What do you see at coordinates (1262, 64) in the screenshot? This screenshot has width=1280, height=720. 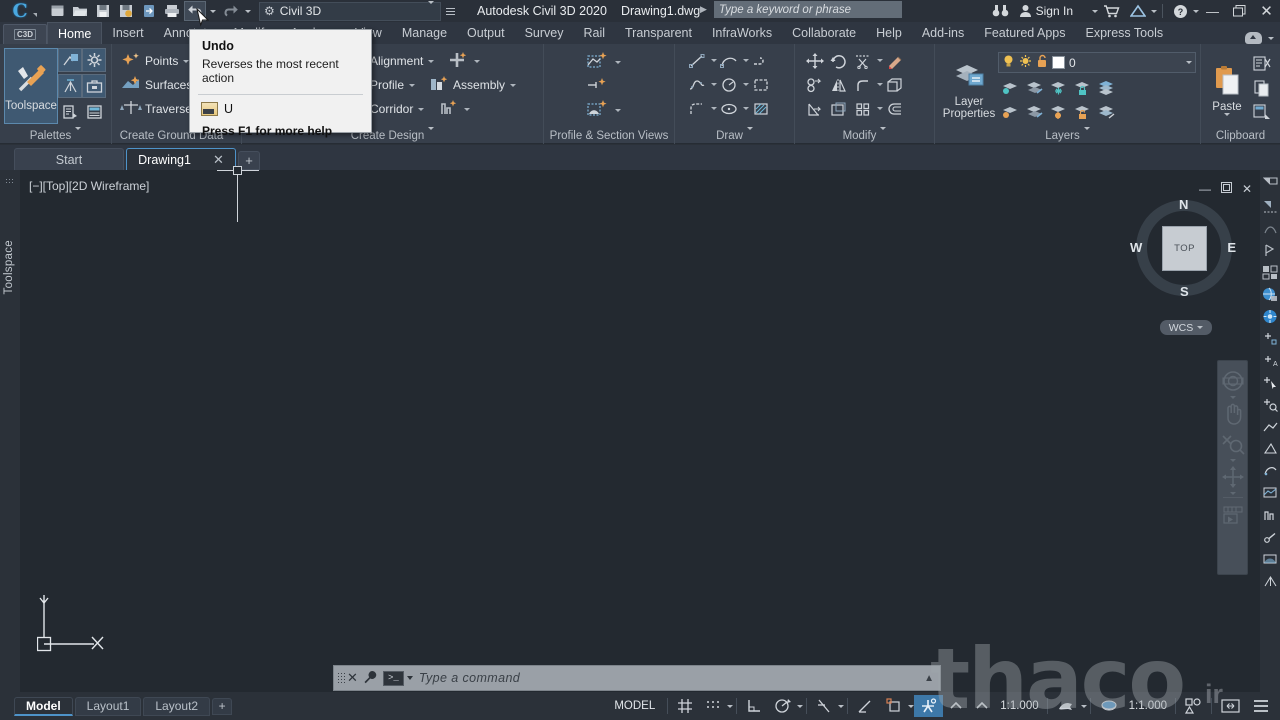 I see `cut-icon` at bounding box center [1262, 64].